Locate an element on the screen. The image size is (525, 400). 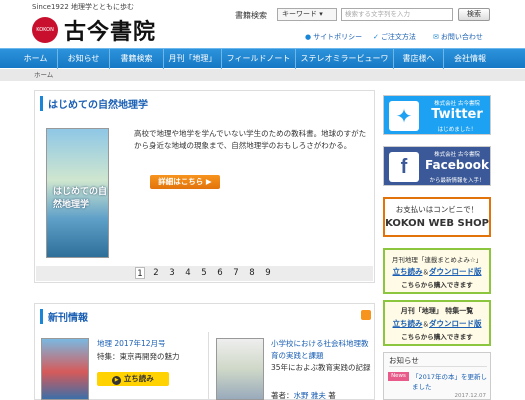
nav-monthly-chiri: 月刊「地理」 is located at coordinates (193, 59).